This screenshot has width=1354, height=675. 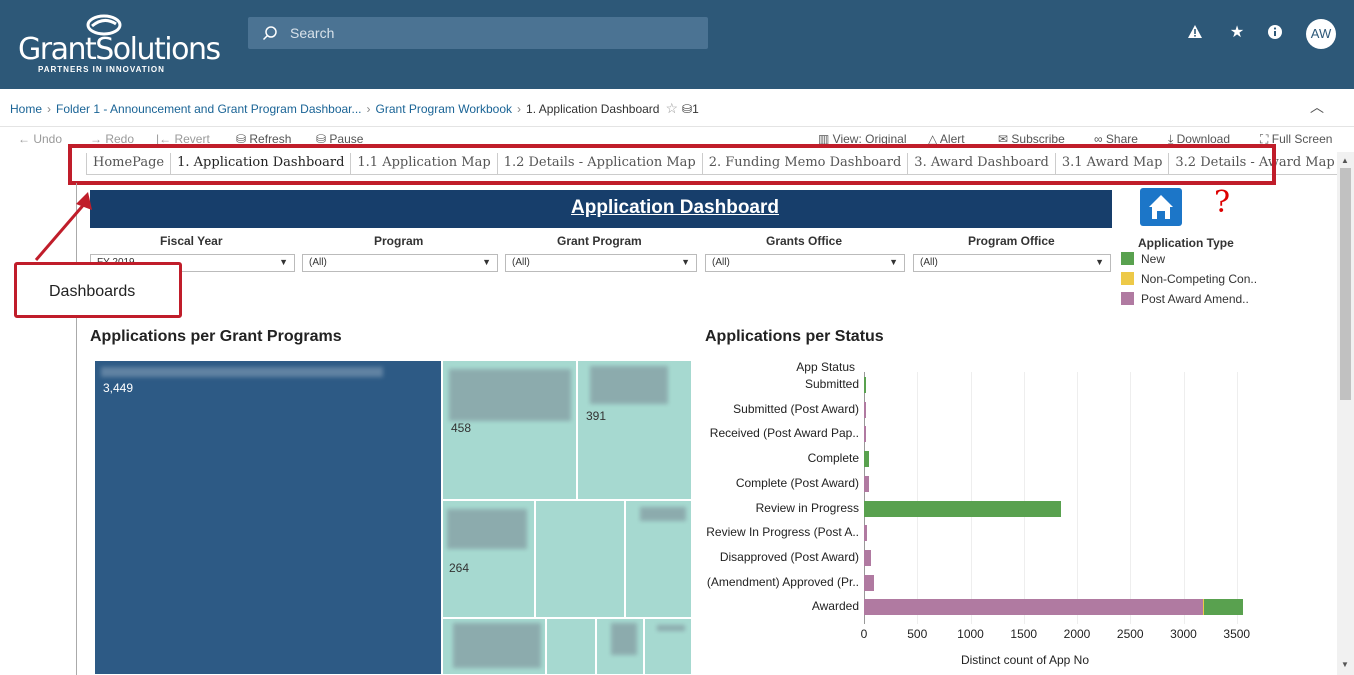 What do you see at coordinates (216, 336) in the screenshot?
I see `treemap-title: Applications per Grant Programs` at bounding box center [216, 336].